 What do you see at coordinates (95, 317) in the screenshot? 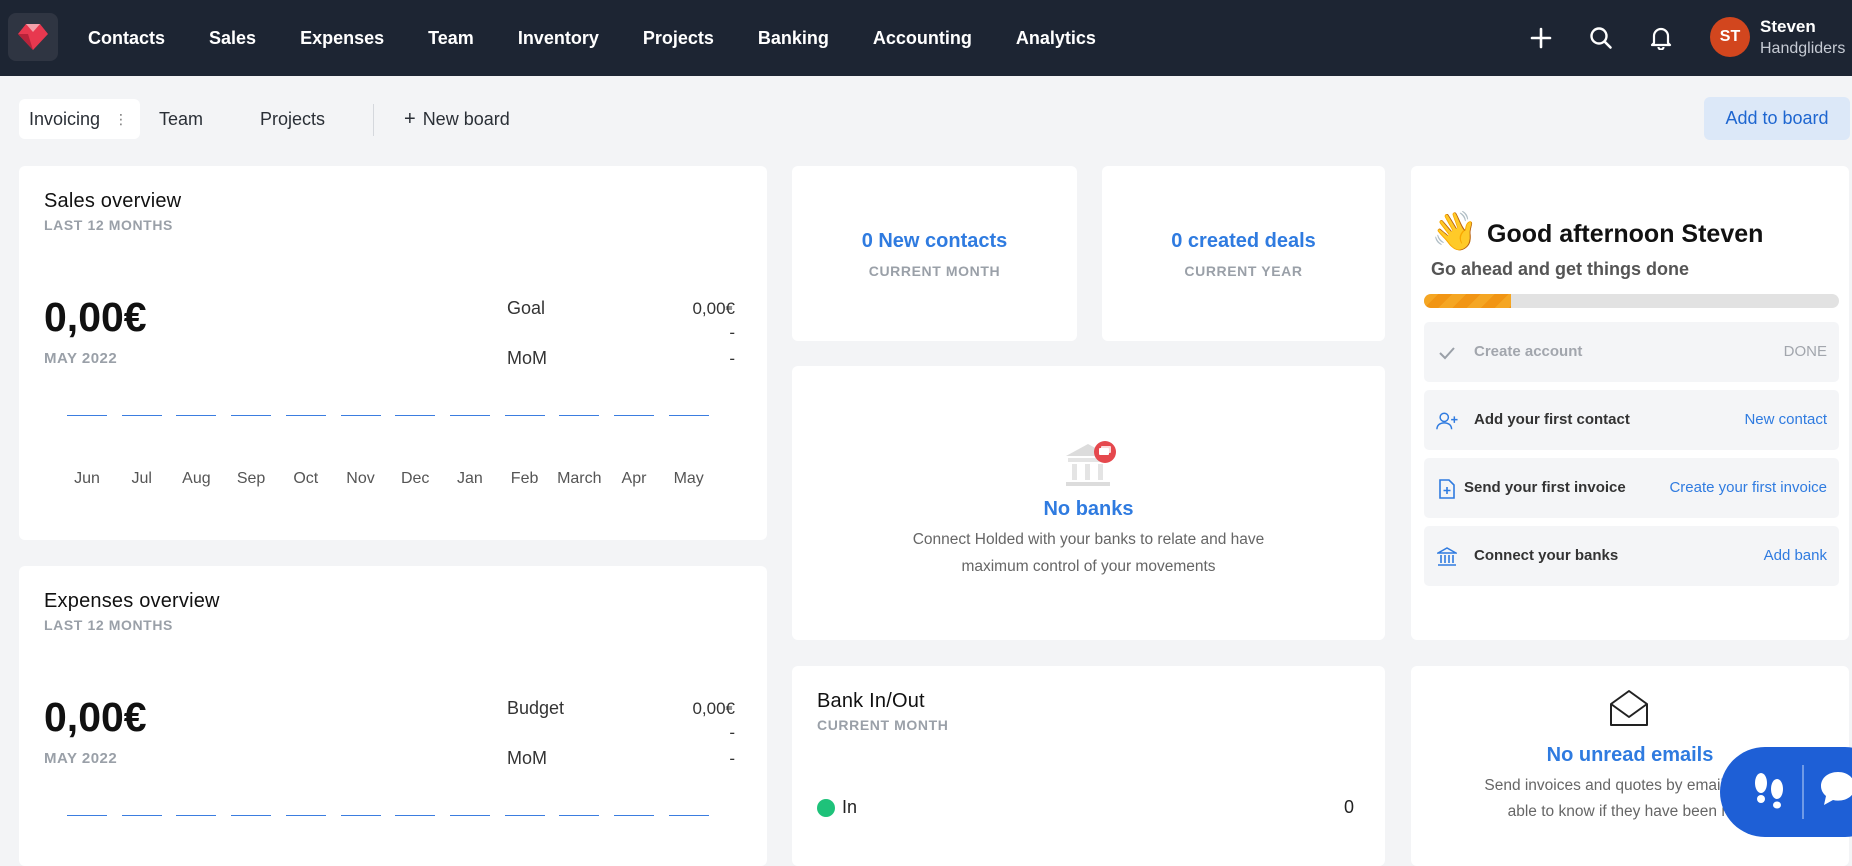
I see `sales-total: 0,00€` at bounding box center [95, 317].